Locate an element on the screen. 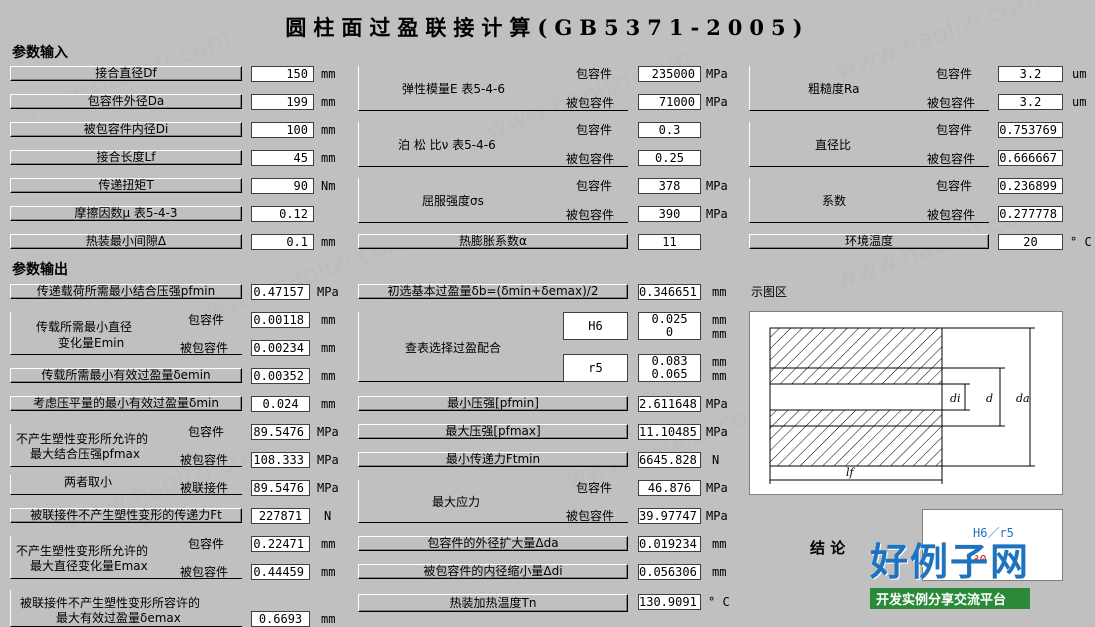 This screenshot has height=627, width=1095. friction-input: 0.12 is located at coordinates (282, 214).